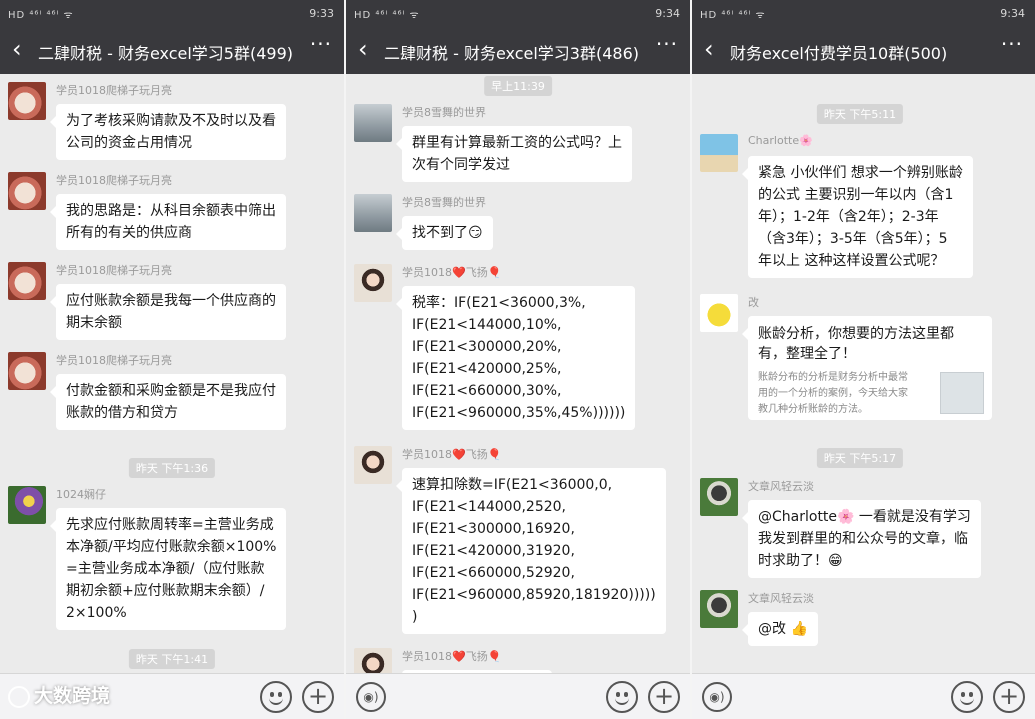  What do you see at coordinates (129, 143) in the screenshot?
I see `message-line: 公司的资金占用情况` at bounding box center [129, 143].